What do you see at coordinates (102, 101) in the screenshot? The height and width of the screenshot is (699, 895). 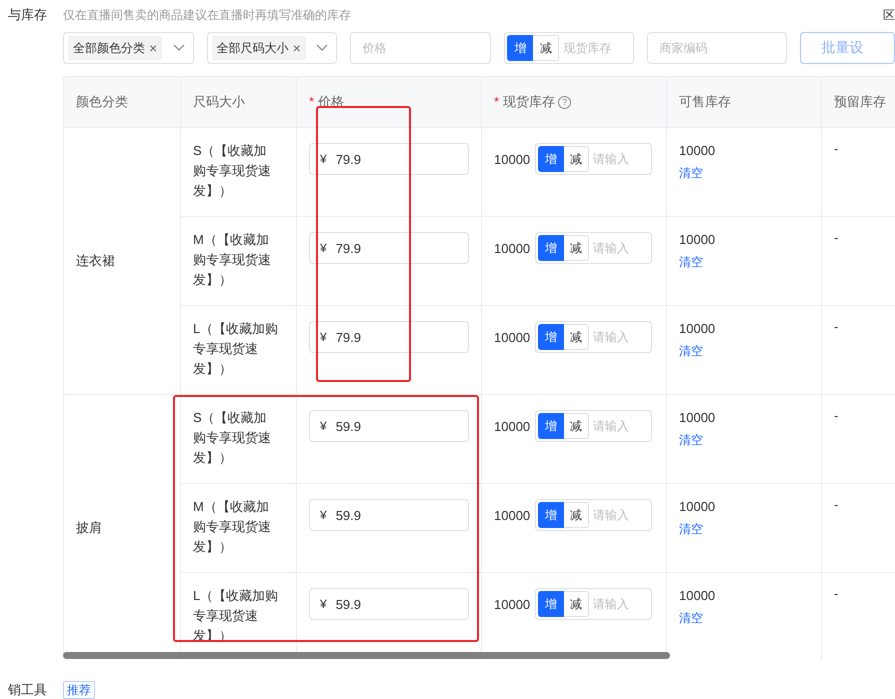 I see `column-title: 颜色分类` at bounding box center [102, 101].